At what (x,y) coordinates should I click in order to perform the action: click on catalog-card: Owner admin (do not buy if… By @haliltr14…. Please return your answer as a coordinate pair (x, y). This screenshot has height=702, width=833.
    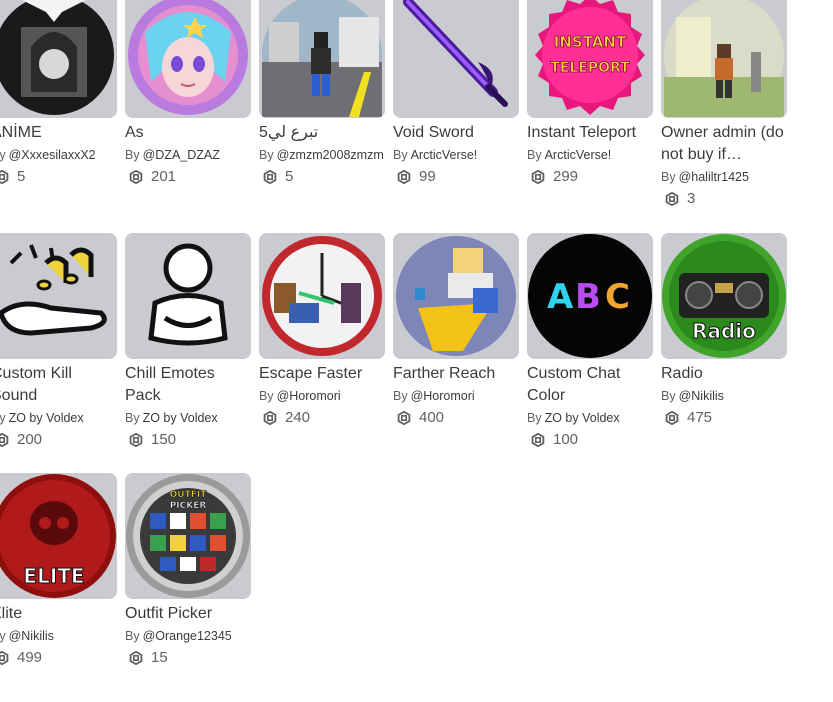
    Looking at the image, I should click on (725, 103).